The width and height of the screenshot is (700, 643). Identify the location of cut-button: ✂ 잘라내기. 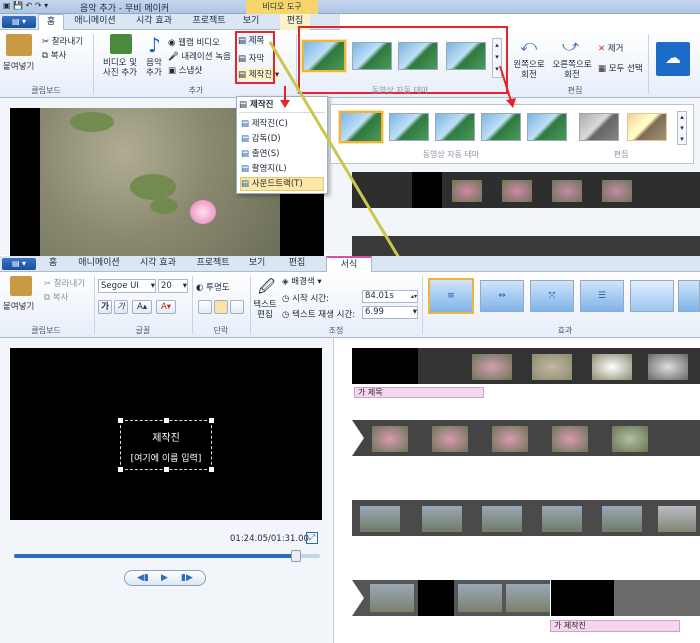
(64, 283).